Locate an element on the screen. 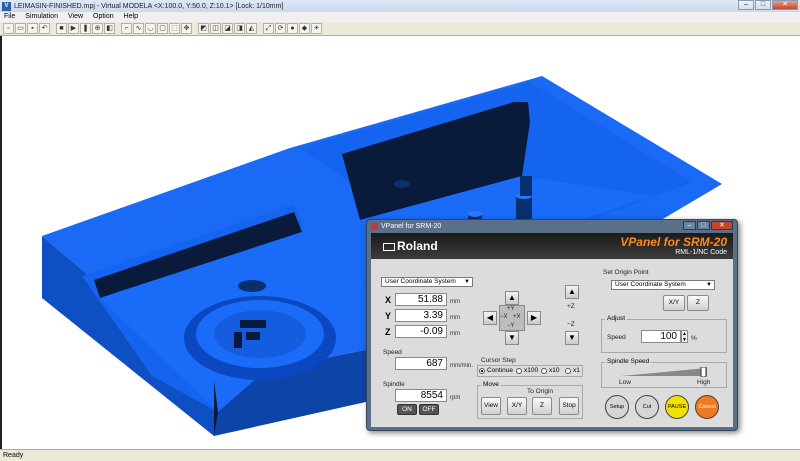  cursor-step-label: Cursor Step is located at coordinates (498, 360).